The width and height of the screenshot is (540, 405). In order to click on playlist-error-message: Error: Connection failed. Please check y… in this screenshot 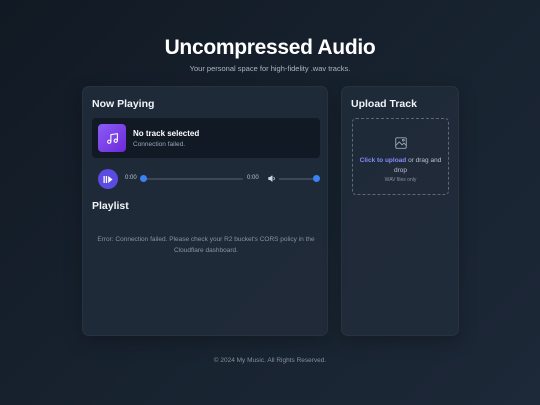, I will do `click(206, 245)`.